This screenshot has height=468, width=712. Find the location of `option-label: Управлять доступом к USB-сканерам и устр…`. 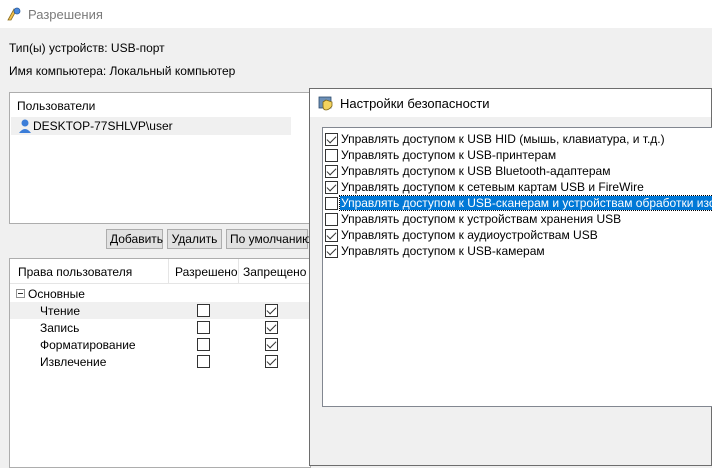

option-label: Управлять доступом к USB-сканерам и устр… is located at coordinates (525, 203).